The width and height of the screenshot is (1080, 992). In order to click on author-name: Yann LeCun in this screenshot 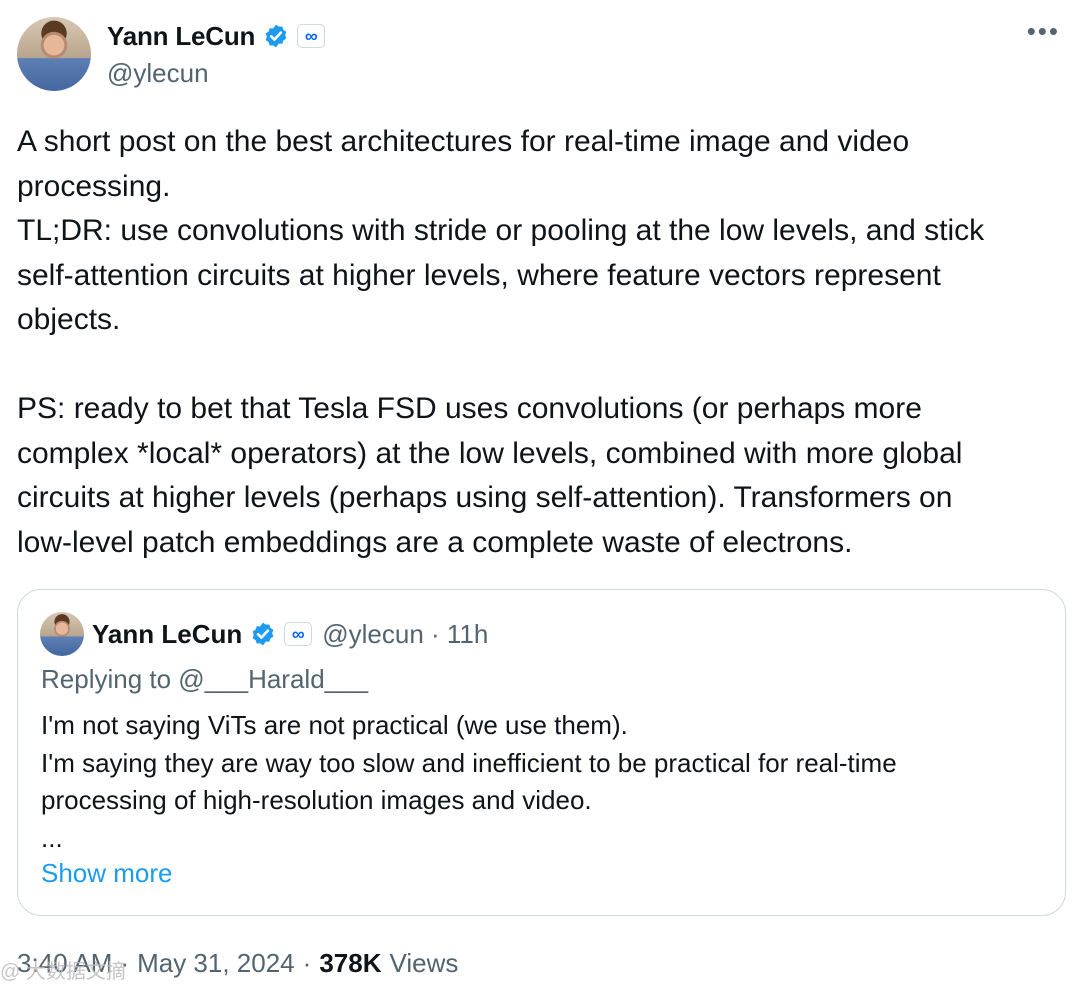, I will do `click(181, 36)`.